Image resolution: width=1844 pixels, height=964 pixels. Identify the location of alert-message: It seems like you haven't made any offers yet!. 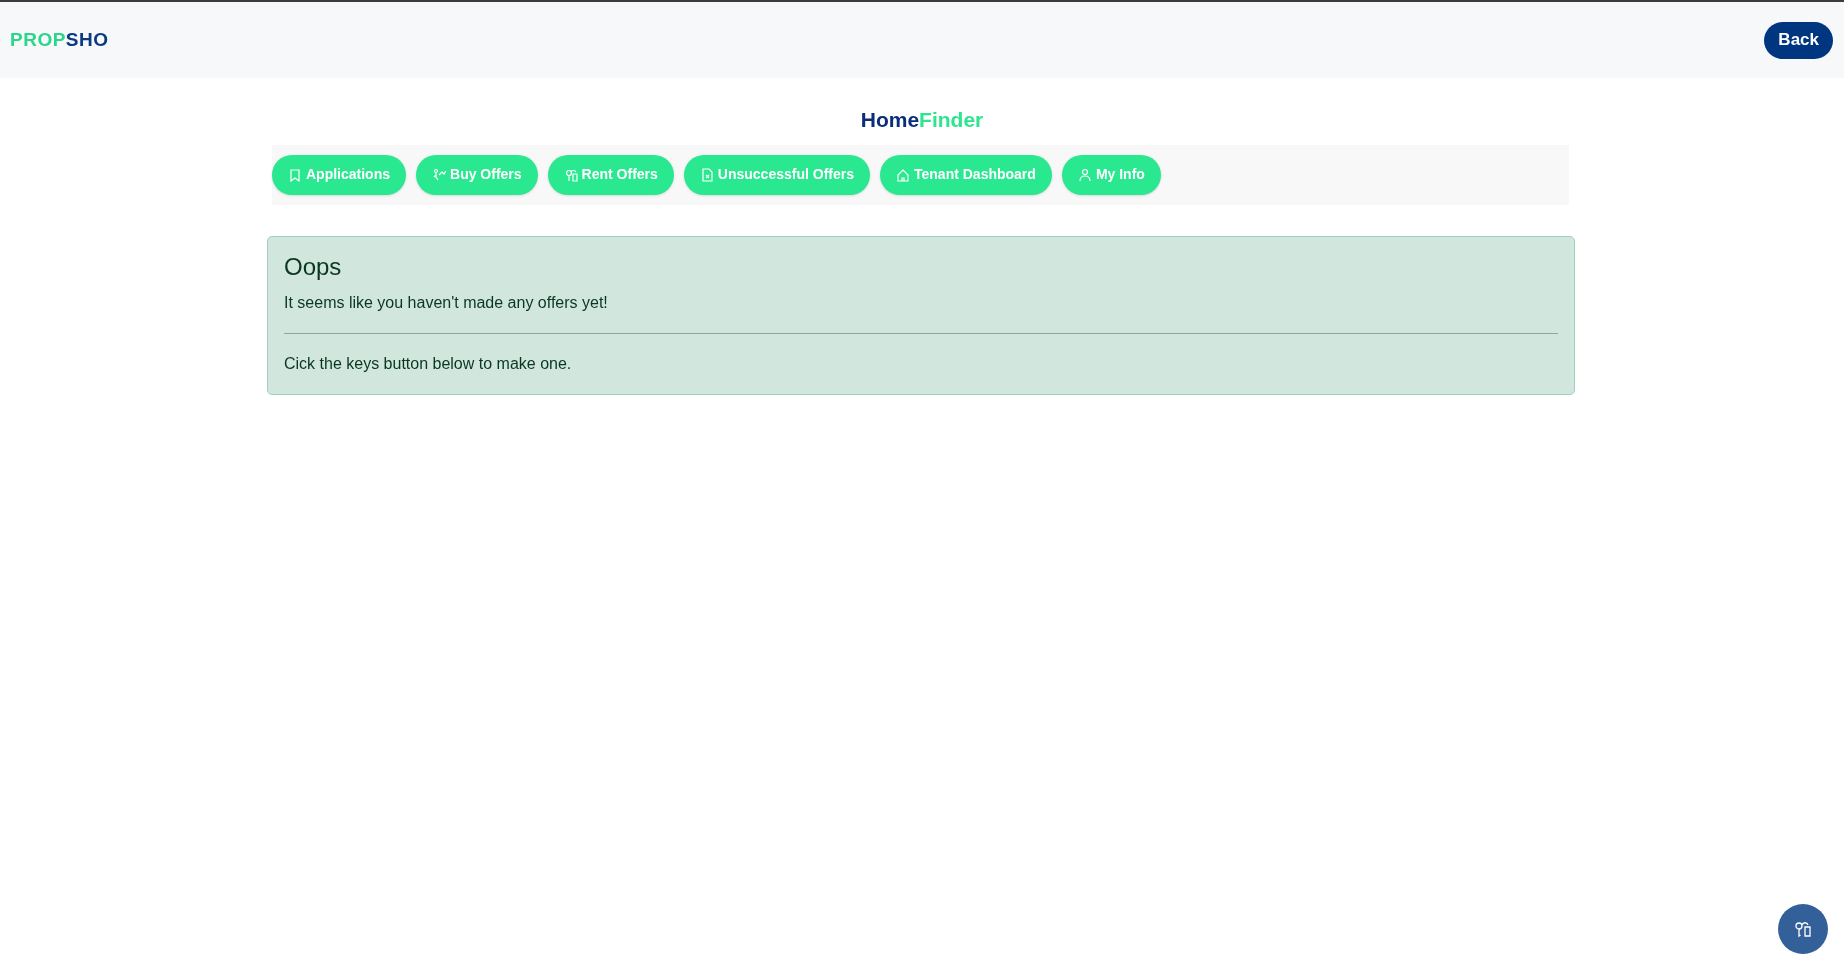
(446, 303).